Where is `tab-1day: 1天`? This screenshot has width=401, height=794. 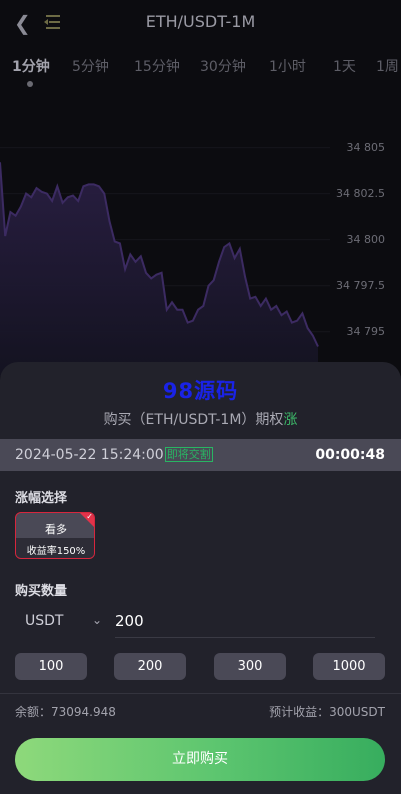 tab-1day: 1天 is located at coordinates (344, 66).